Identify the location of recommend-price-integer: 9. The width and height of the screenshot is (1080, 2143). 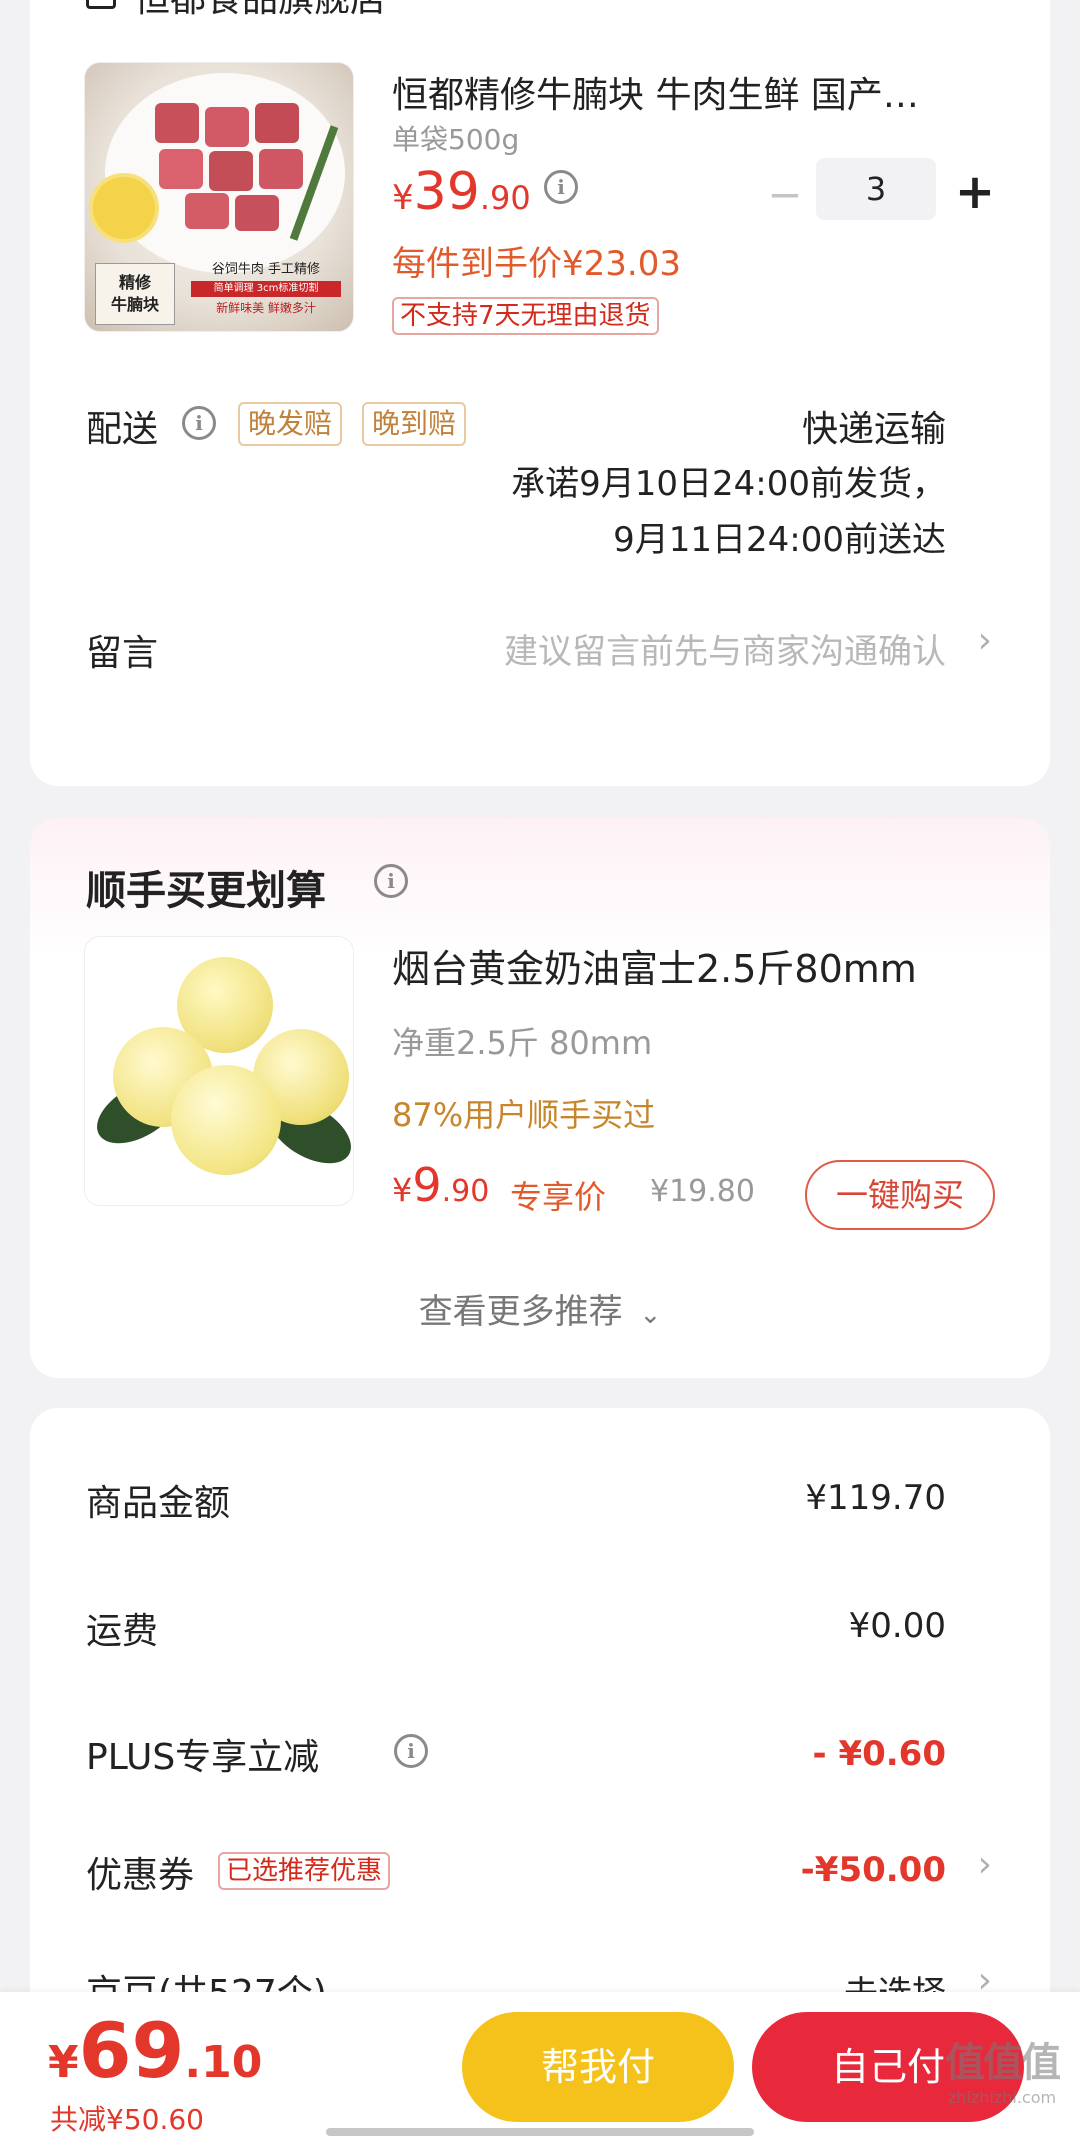
(427, 1185).